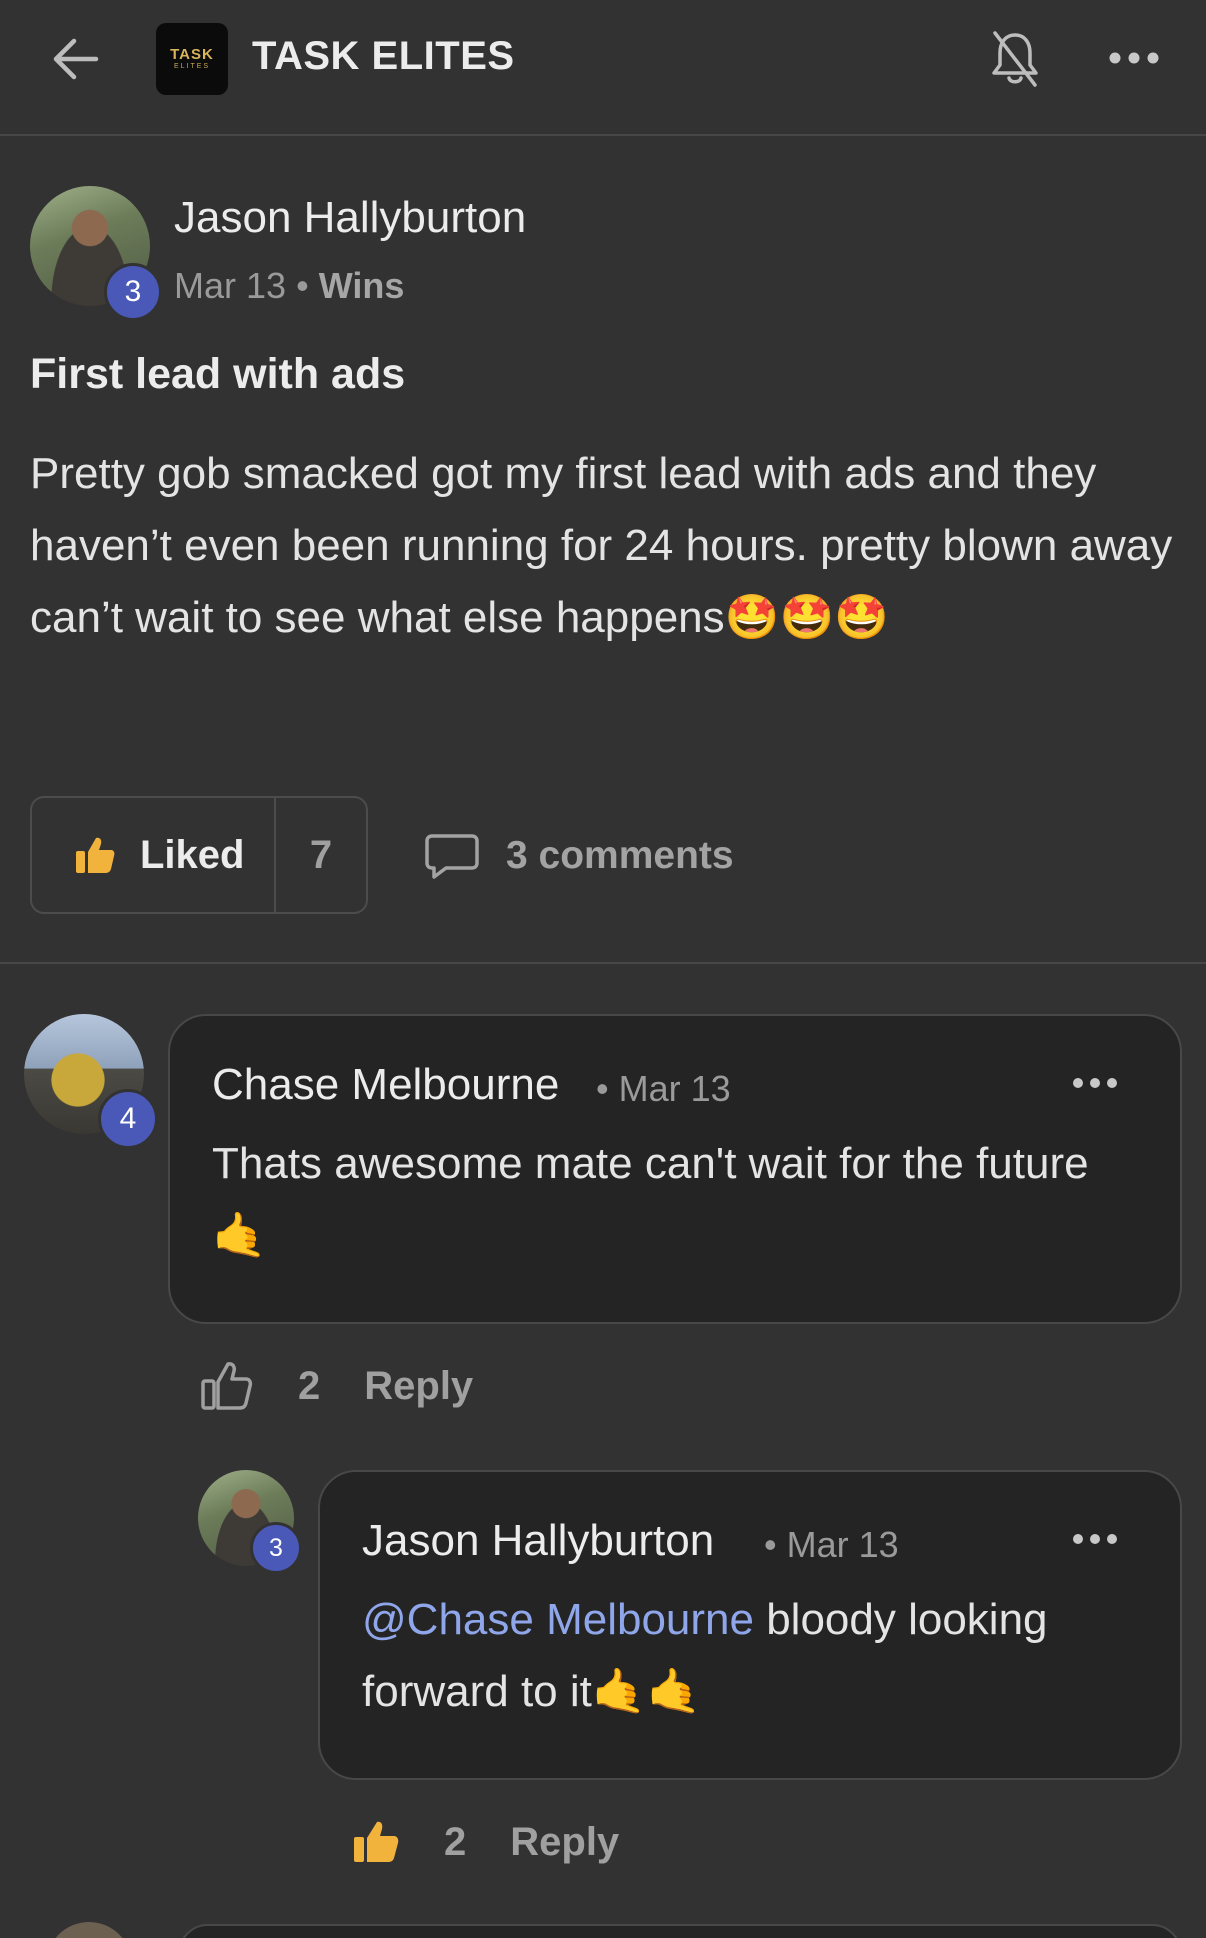  What do you see at coordinates (452, 856) in the screenshot?
I see `comment-bubble-icon` at bounding box center [452, 856].